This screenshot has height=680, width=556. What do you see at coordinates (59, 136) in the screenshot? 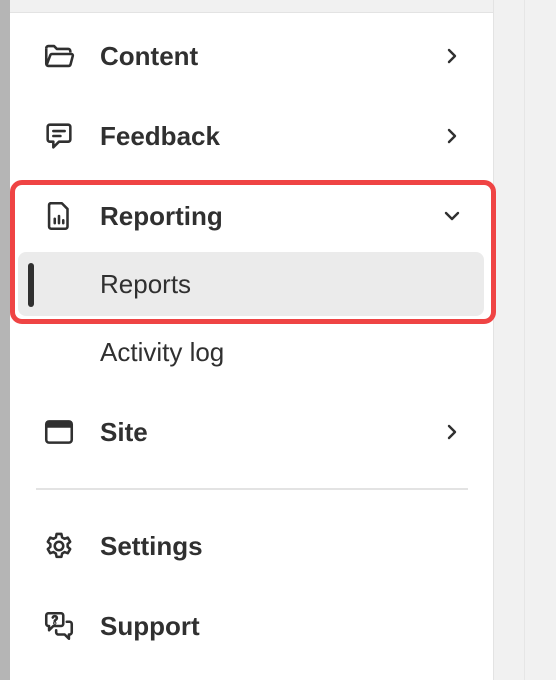
I see `feedback-icon` at bounding box center [59, 136].